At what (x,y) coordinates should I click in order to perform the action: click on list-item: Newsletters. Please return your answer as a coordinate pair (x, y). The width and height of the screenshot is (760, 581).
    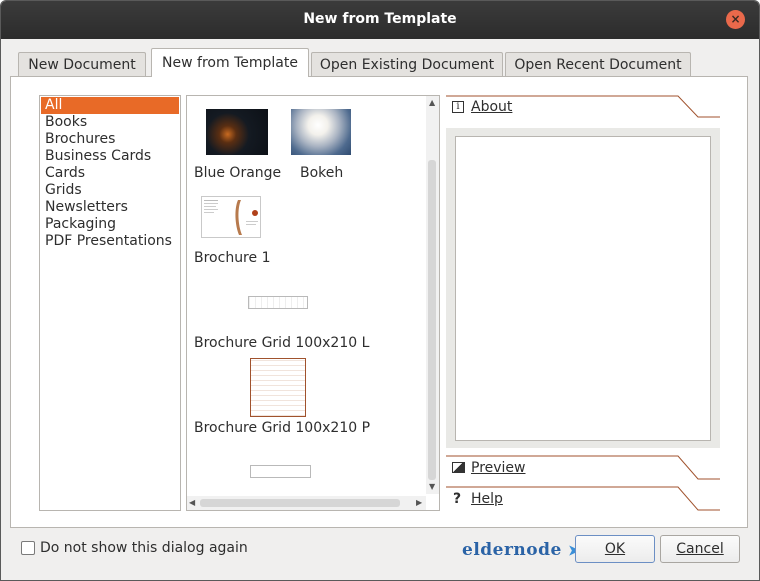
    Looking at the image, I should click on (110, 207).